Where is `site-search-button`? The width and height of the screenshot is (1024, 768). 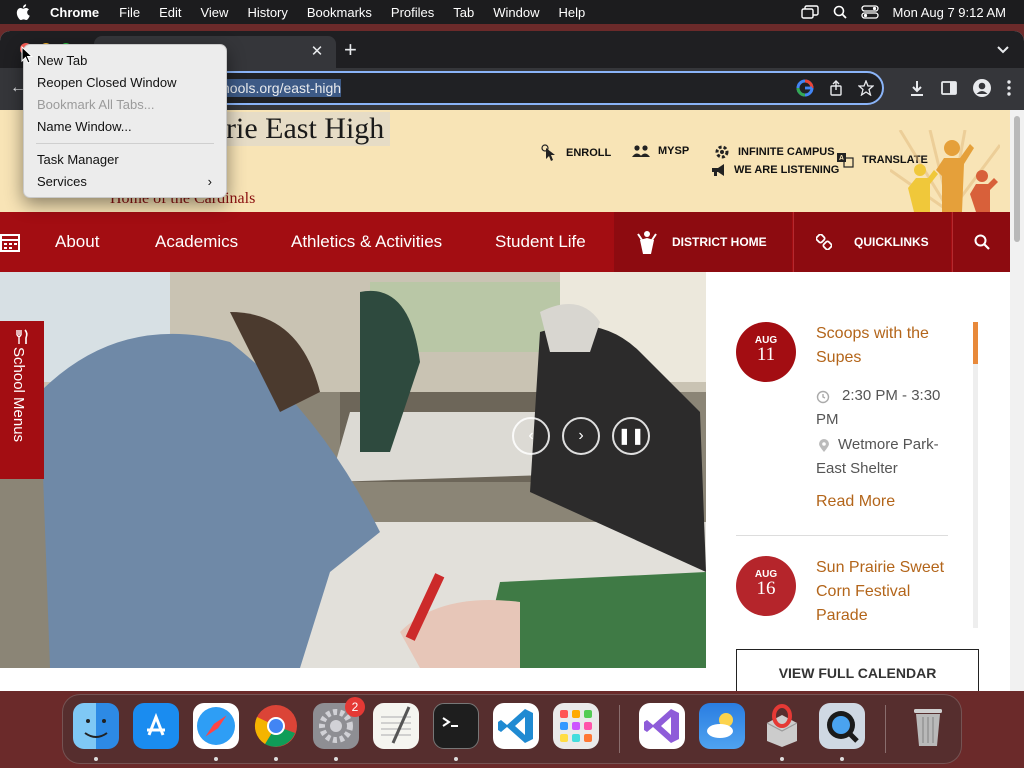
site-search-button is located at coordinates (981, 242).